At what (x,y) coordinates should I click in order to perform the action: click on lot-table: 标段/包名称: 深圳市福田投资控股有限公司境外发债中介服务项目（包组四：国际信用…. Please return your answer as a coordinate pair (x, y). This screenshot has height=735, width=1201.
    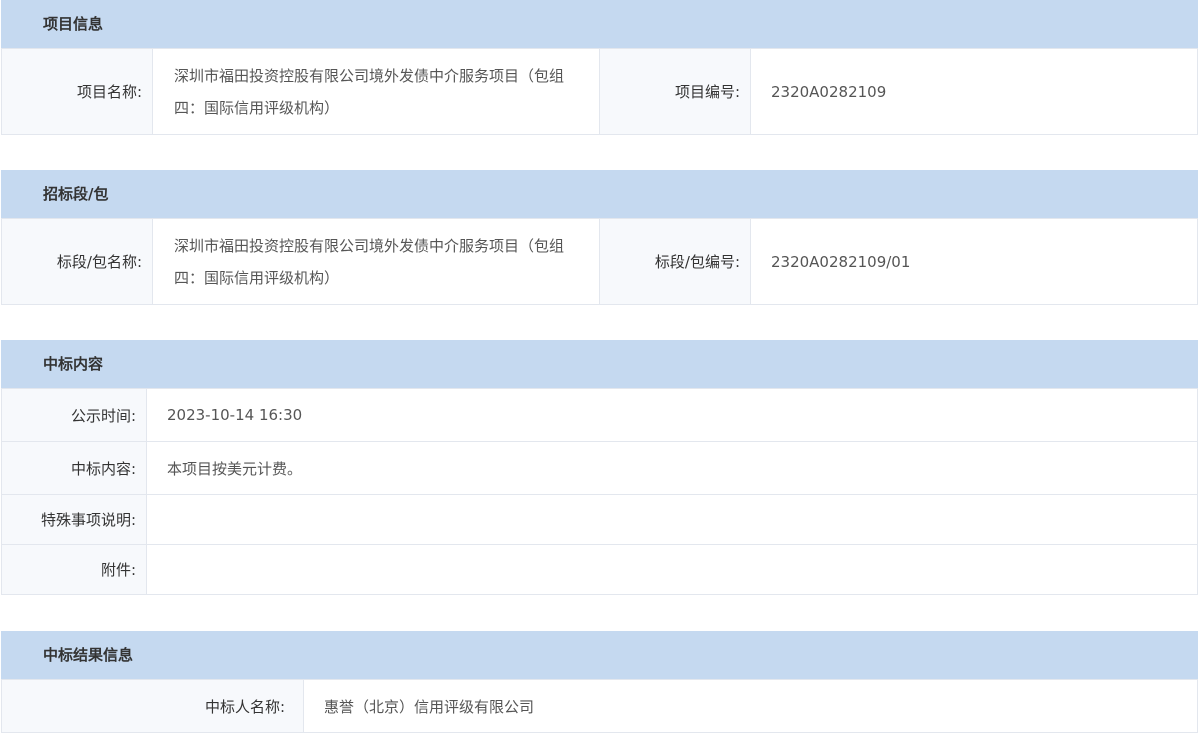
    Looking at the image, I should click on (599, 261).